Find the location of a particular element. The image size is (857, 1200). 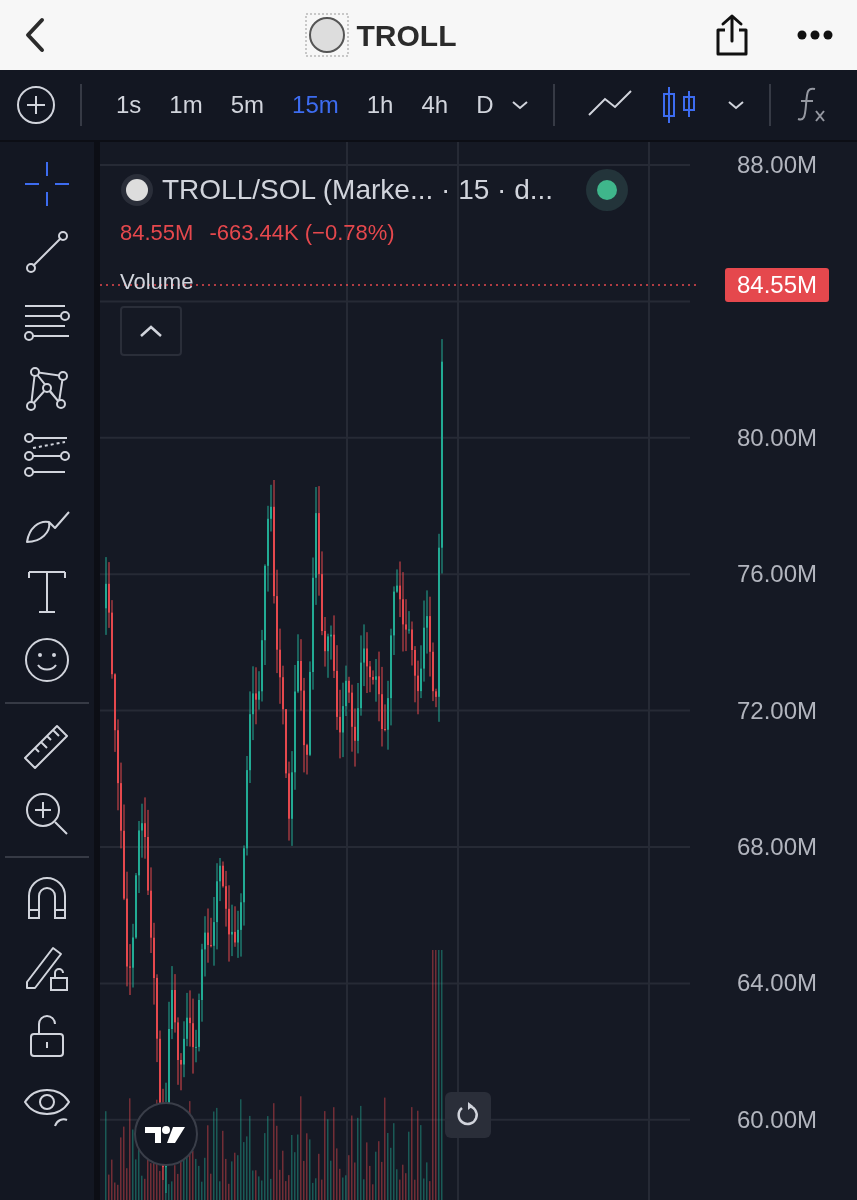

price-axis-label: 64.00M is located at coordinates (776, 983).